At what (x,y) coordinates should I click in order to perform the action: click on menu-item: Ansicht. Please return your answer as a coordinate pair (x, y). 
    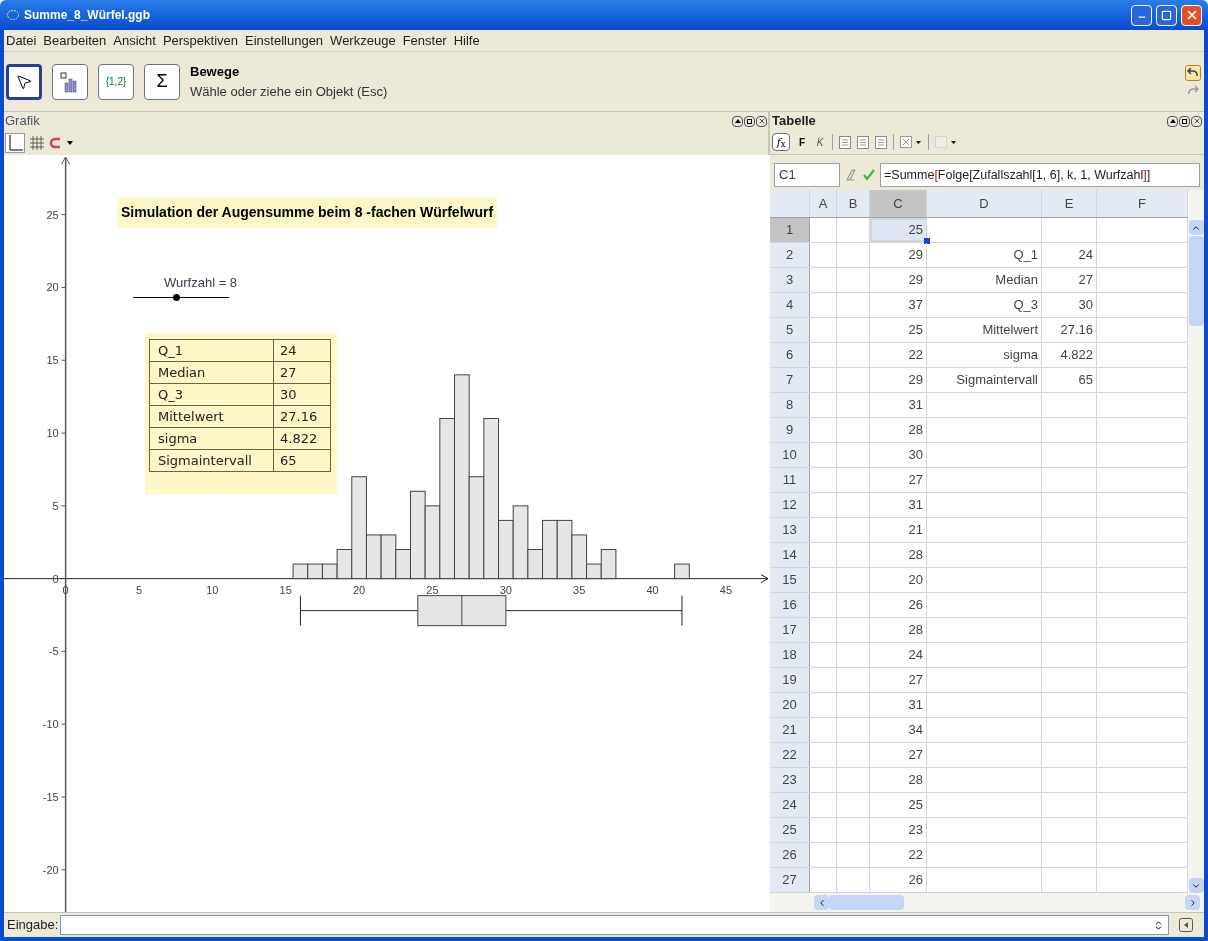
    Looking at the image, I should click on (134, 40).